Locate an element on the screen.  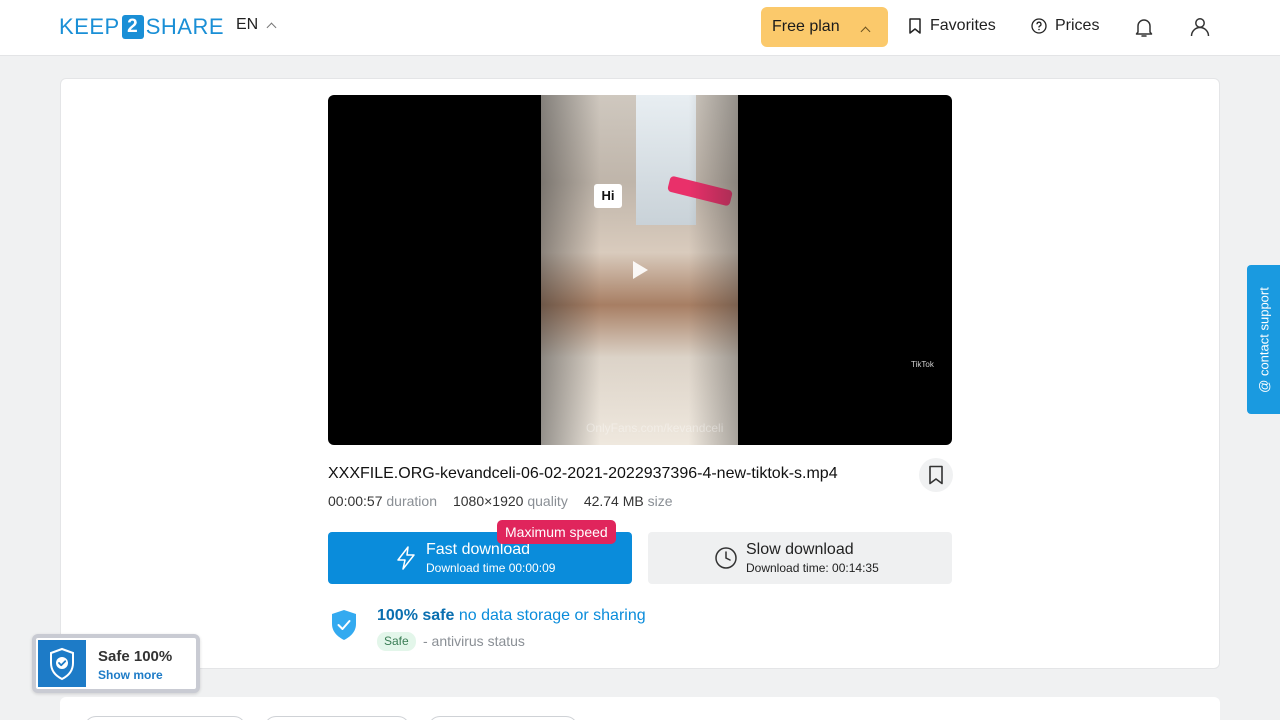
logo-text-number: 2 is located at coordinates (132, 27).